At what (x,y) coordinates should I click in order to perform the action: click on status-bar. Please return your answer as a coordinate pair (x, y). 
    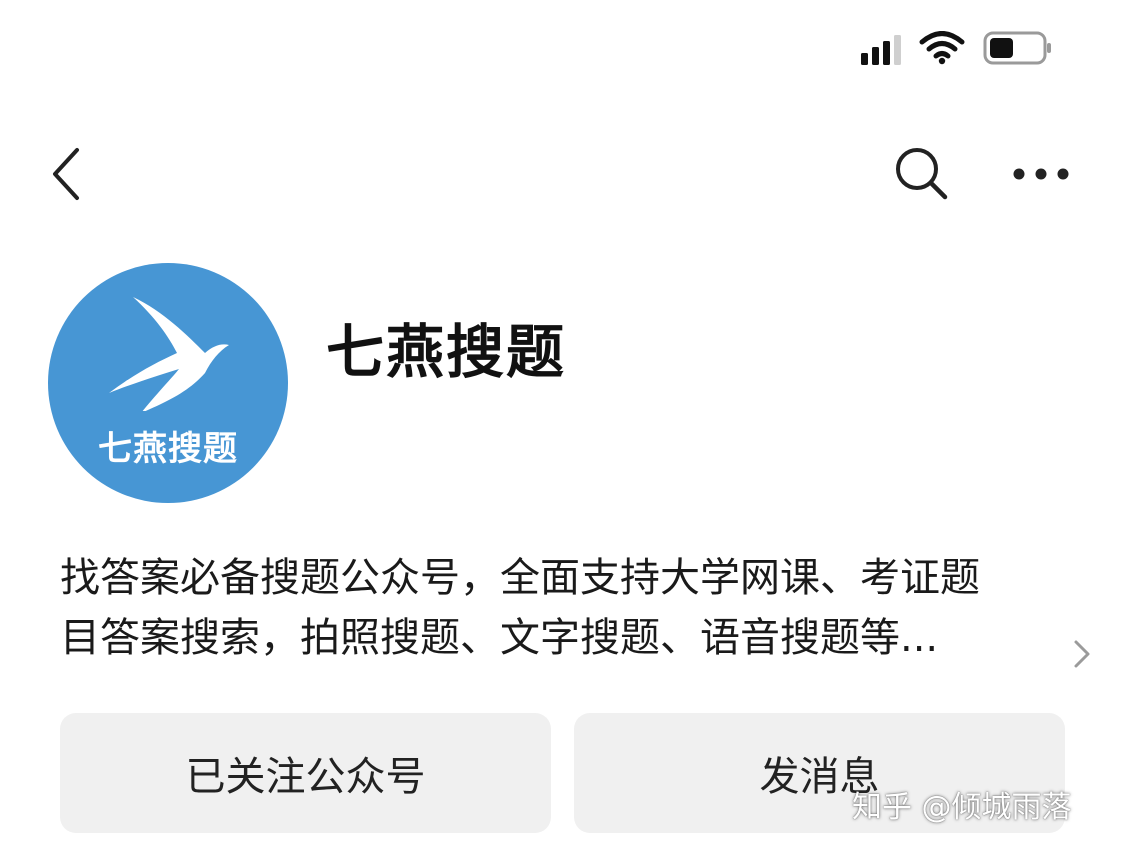
    Looking at the image, I should click on (957, 48).